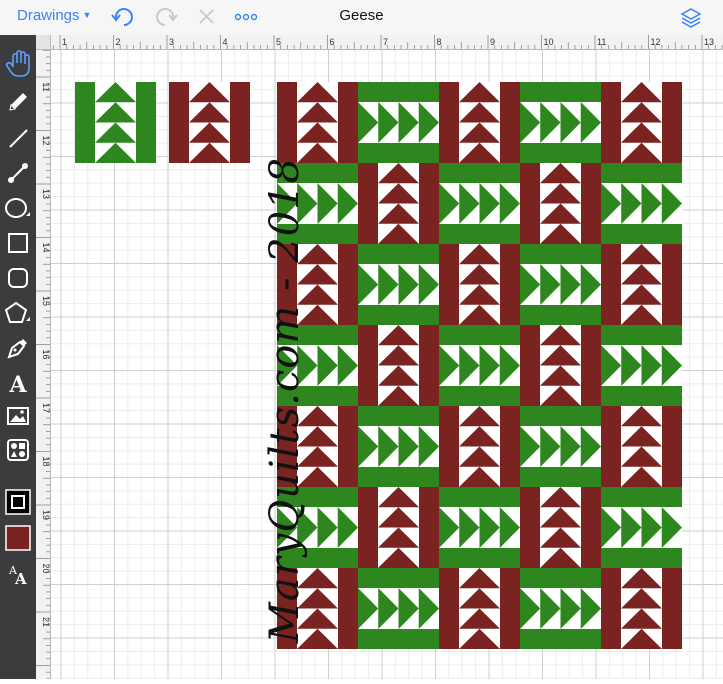 The image size is (723, 684). Describe the element at coordinates (45, 515) in the screenshot. I see `ruler-number: 19` at that location.